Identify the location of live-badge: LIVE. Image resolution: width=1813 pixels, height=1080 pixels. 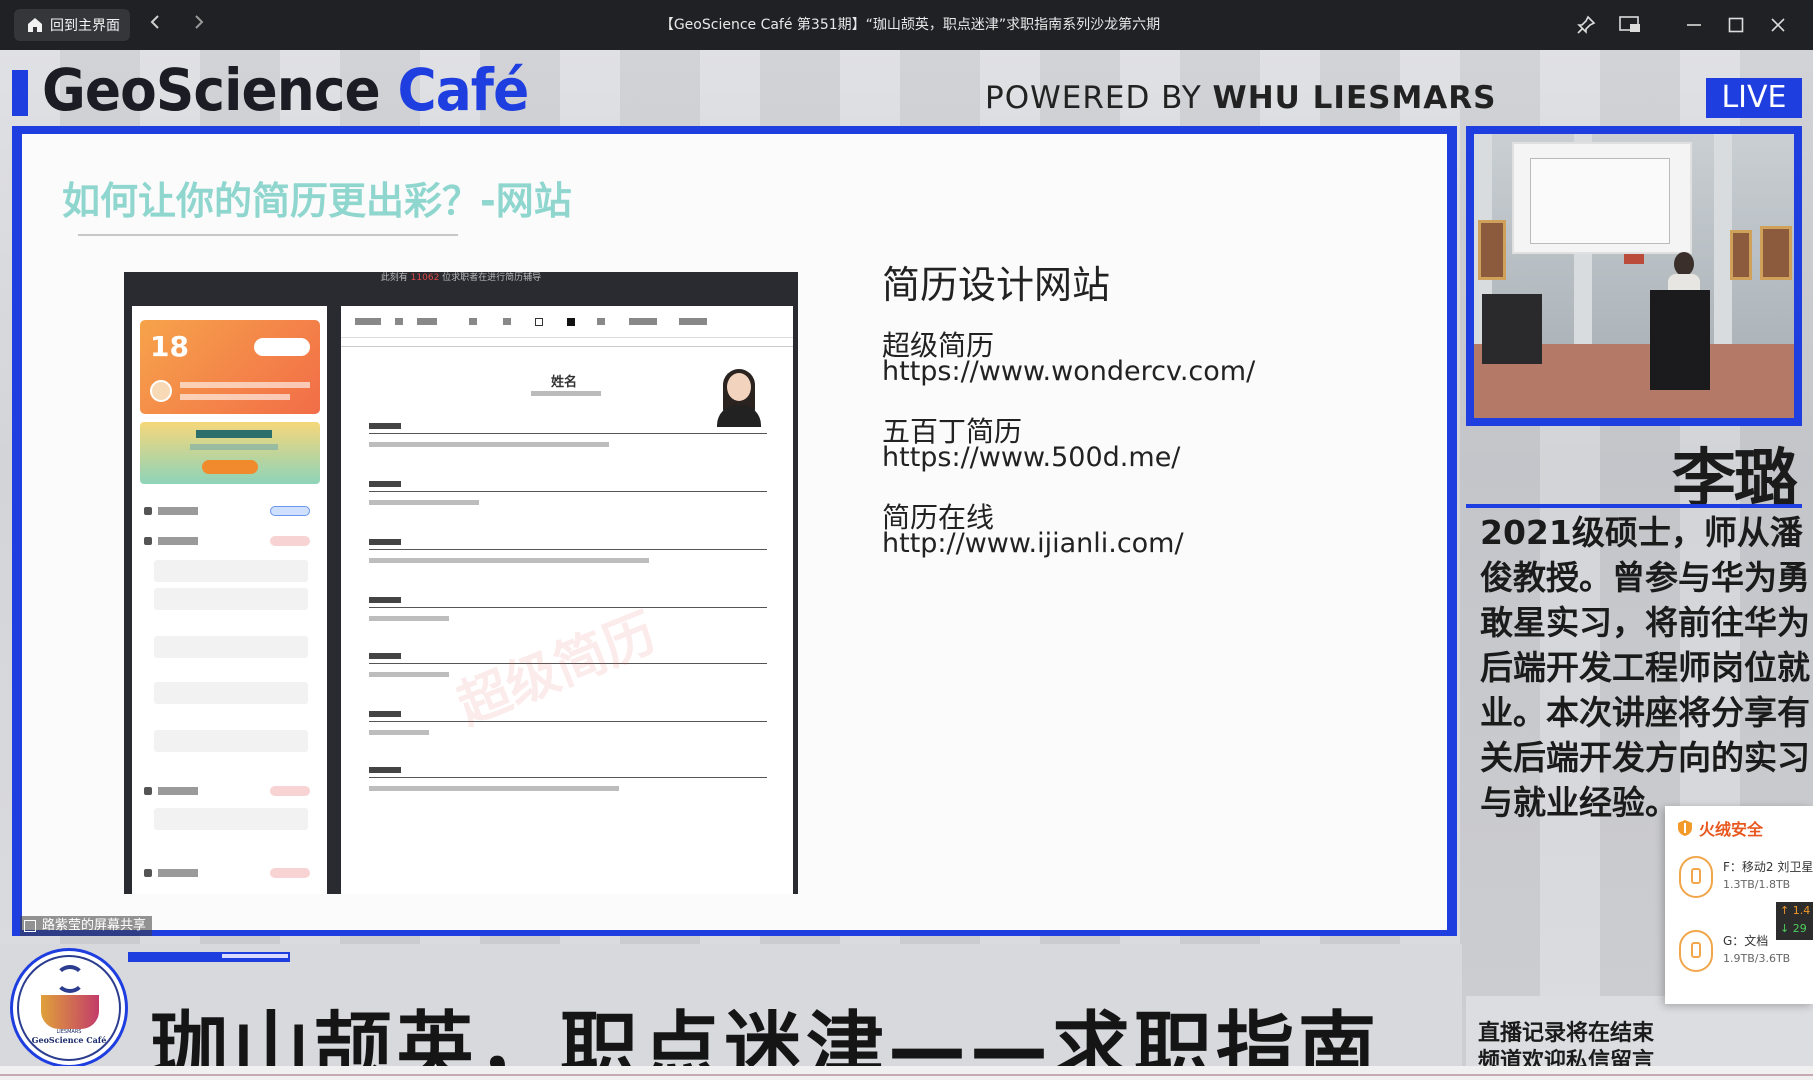
(1754, 98).